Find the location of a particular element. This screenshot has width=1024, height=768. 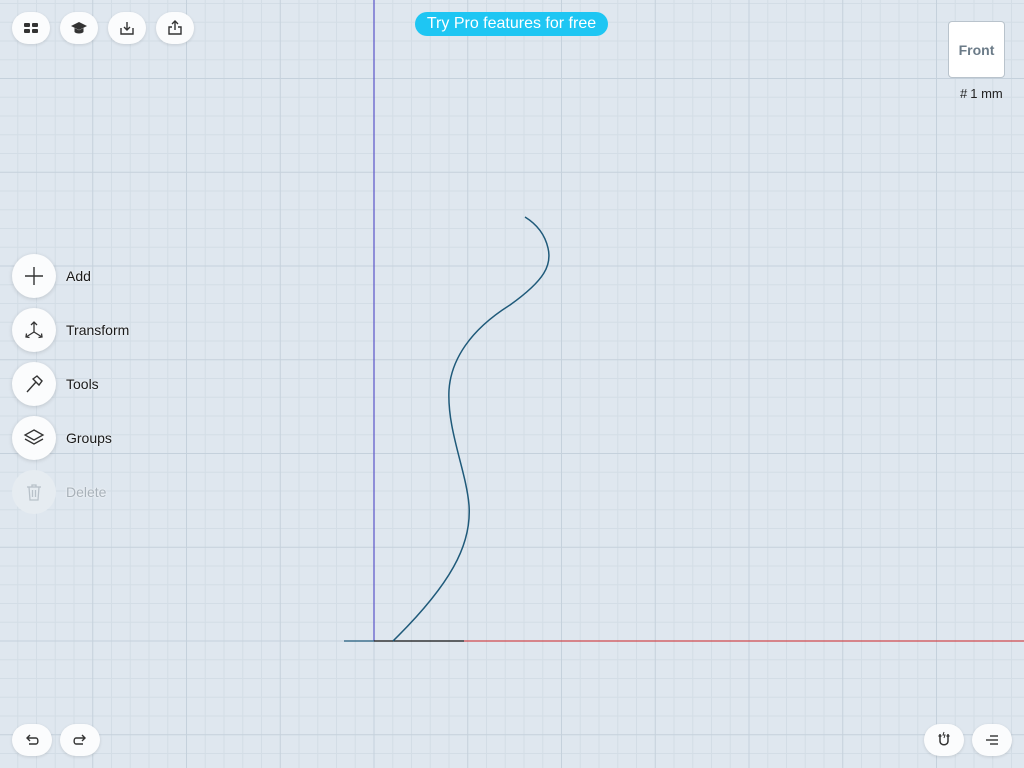

add-label: Add is located at coordinates (78, 276).